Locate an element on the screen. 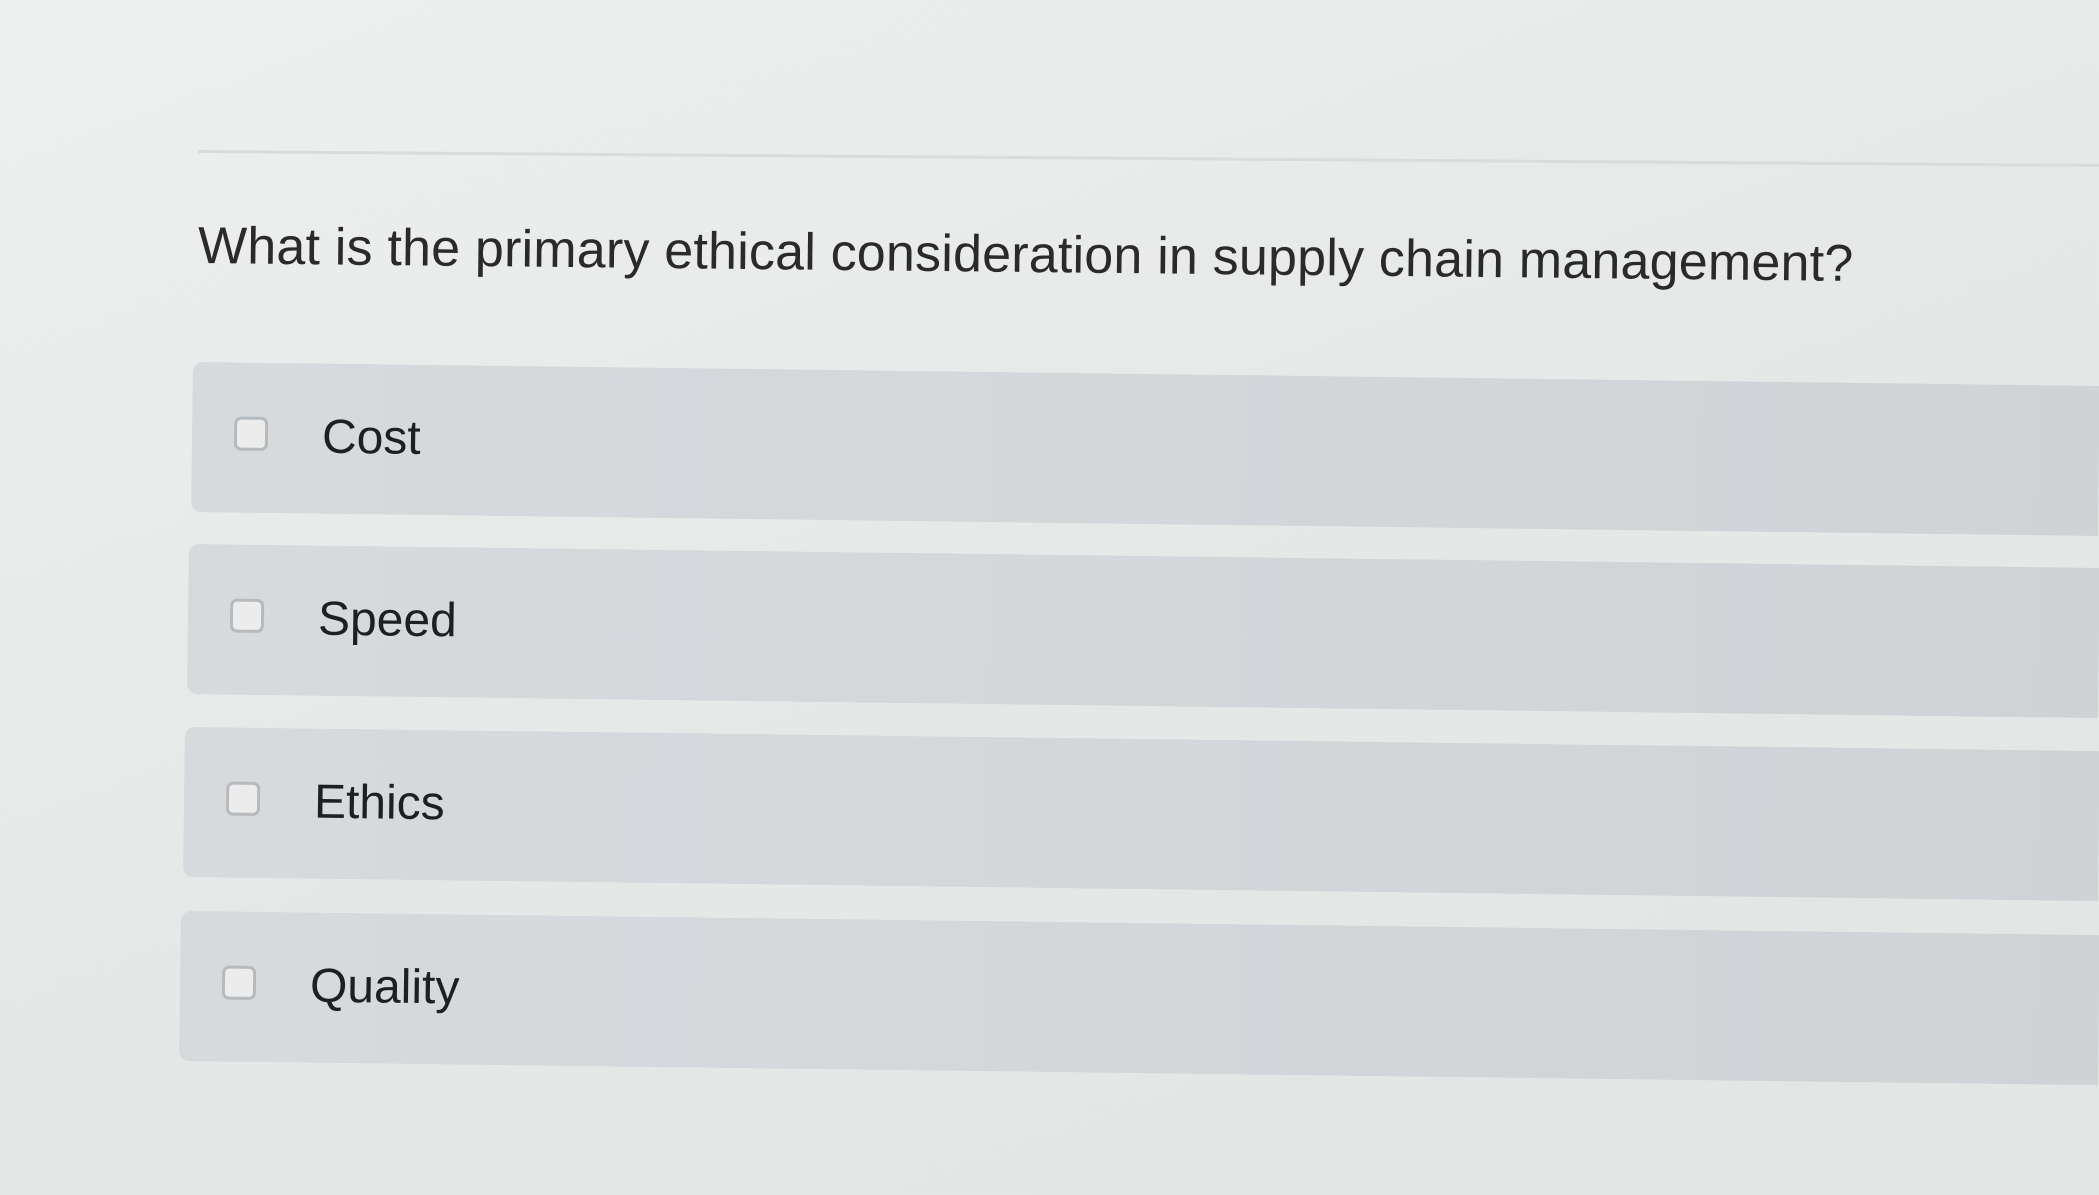 The height and width of the screenshot is (1195, 2099). answer-option-quality: Quality is located at coordinates (1139, 998).